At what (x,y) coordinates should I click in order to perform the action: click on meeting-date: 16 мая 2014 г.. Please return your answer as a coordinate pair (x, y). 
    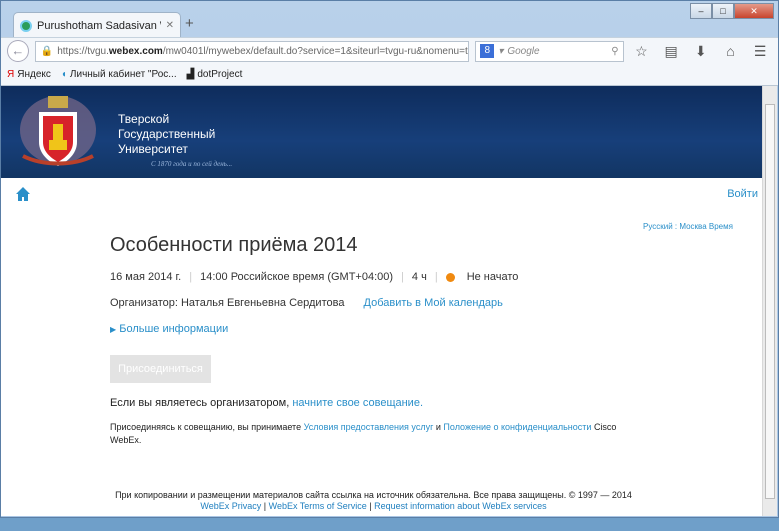
    Looking at the image, I should click on (146, 277).